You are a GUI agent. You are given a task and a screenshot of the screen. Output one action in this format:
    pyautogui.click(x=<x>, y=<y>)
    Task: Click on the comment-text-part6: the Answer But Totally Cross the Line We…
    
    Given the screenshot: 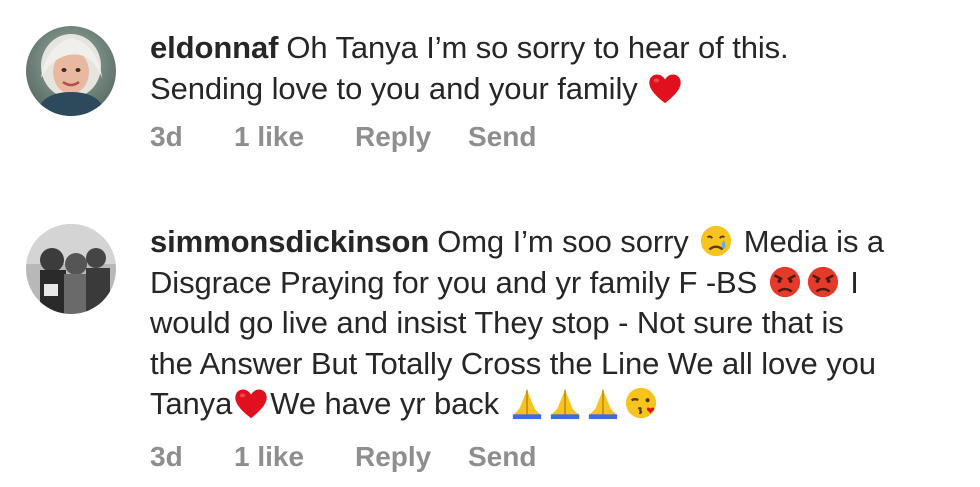 What is the action you would take?
    pyautogui.click(x=513, y=363)
    